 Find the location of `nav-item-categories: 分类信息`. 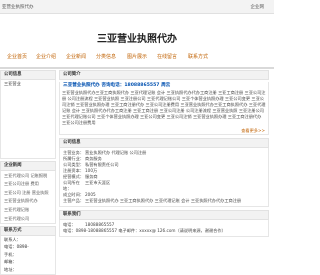

nav-item-categories: 分类信息 is located at coordinates (106, 56).